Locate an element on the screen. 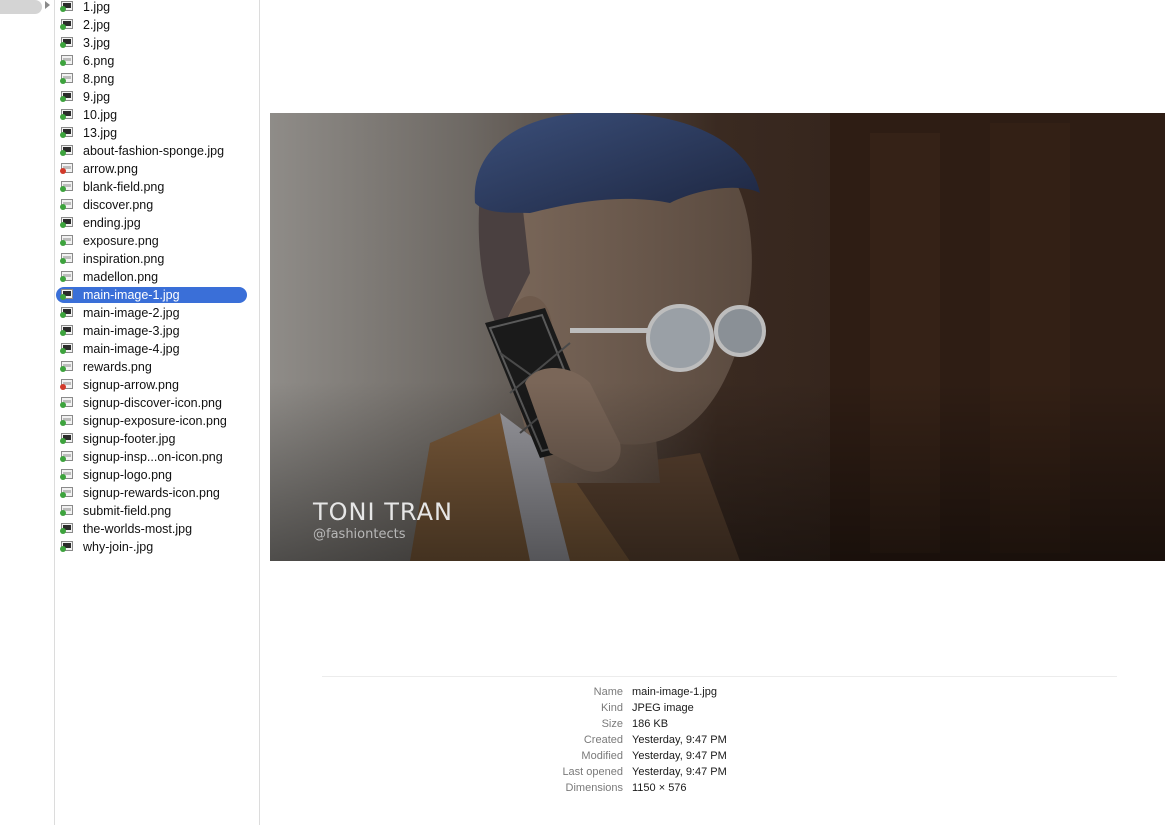  info-row: Last opened Yesterday, 9:47 PM is located at coordinates (670, 772).